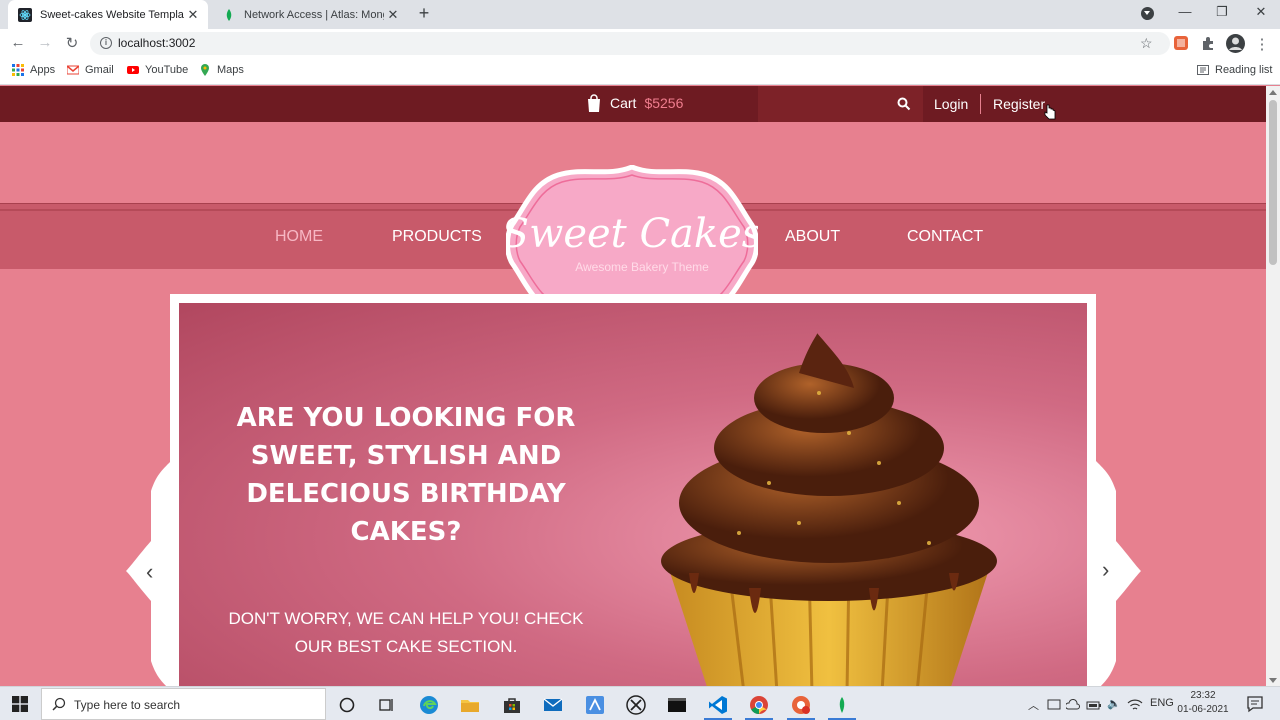 The height and width of the screenshot is (720, 1280). Describe the element at coordinates (387, 705) in the screenshot. I see `task-view-icon` at that location.